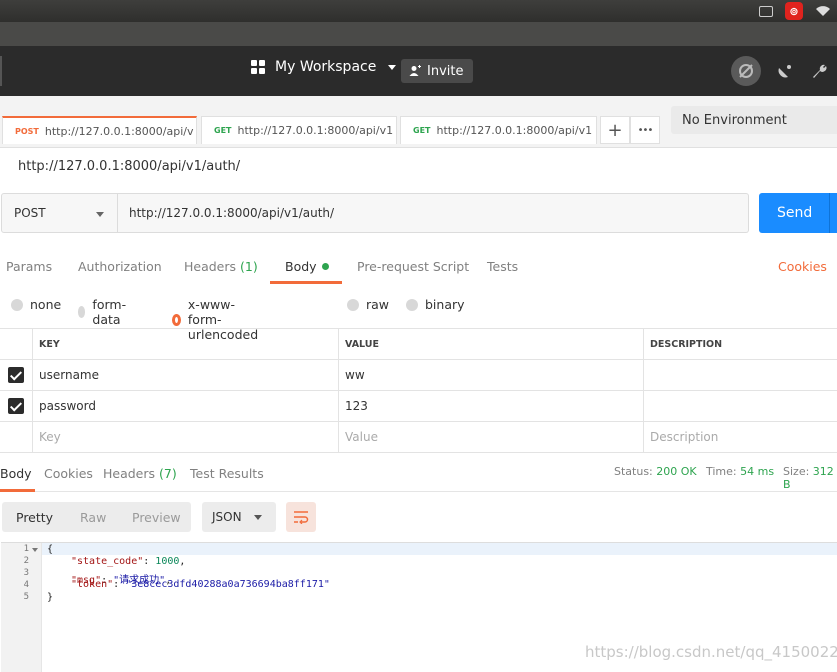 The height and width of the screenshot is (672, 837). I want to click on send-button: Send, so click(798, 213).